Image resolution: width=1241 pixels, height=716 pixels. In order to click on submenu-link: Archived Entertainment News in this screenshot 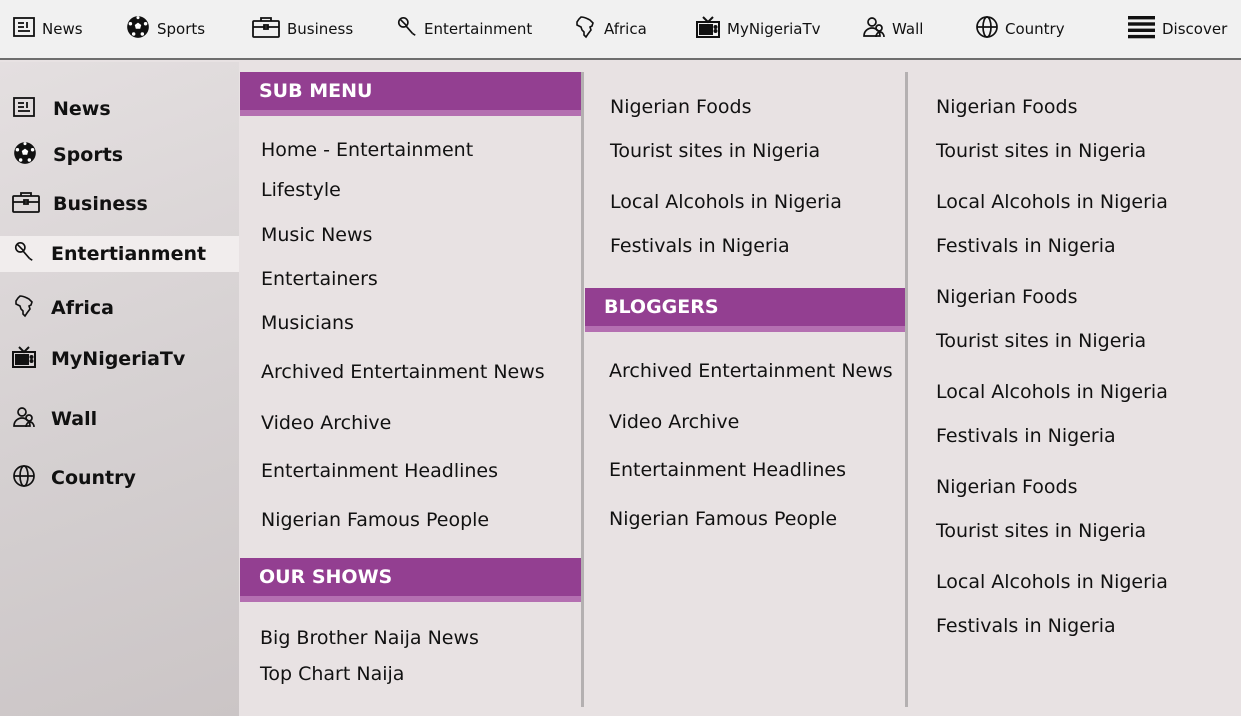, I will do `click(403, 372)`.